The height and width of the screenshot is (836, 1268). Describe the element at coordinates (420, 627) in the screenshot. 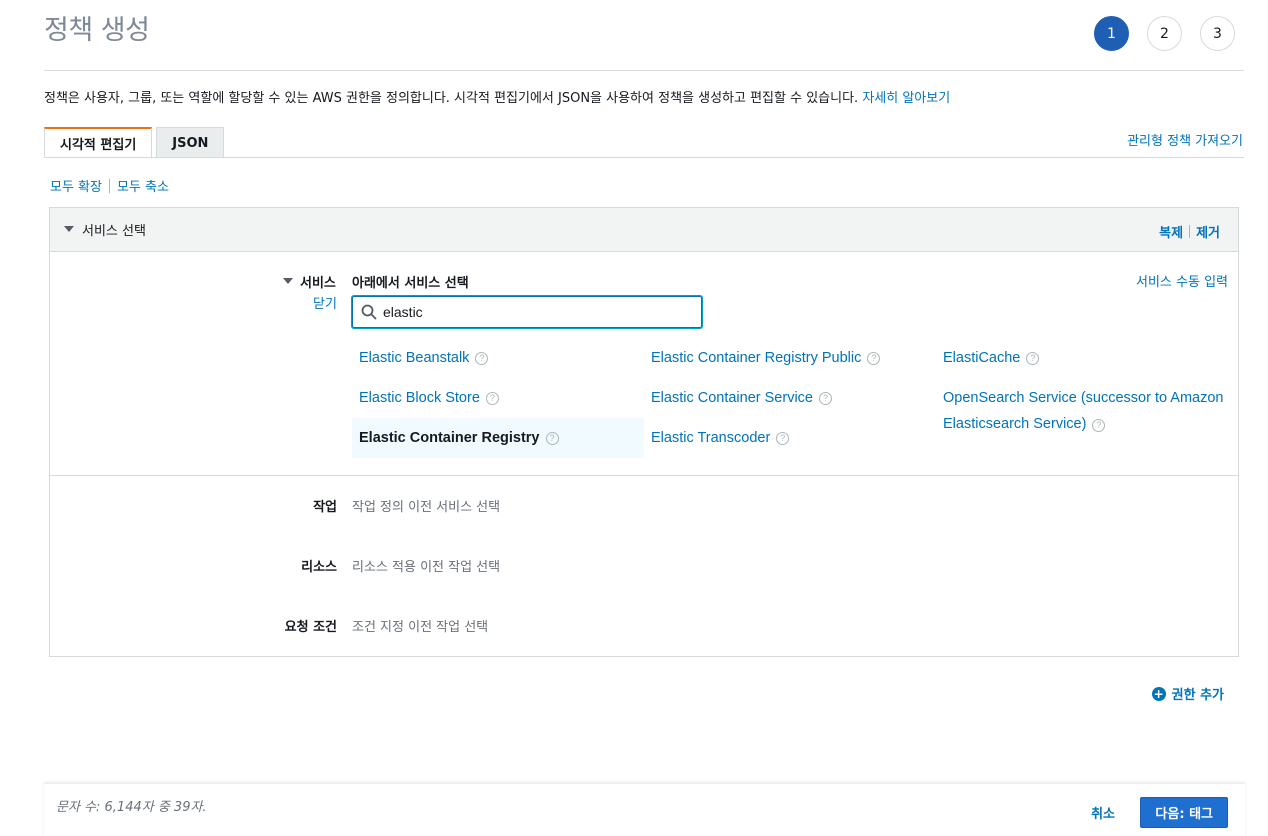

I see `request-conditions-value: 조건 지정 이전 작업 선택` at that location.